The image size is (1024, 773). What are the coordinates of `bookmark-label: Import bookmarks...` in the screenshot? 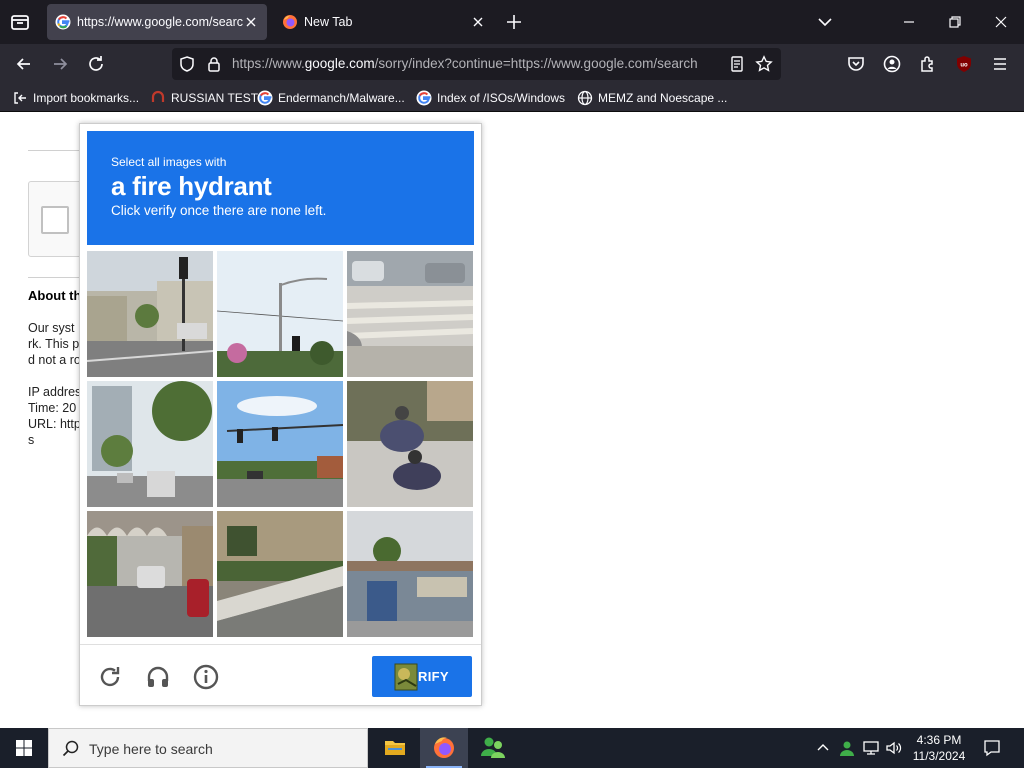 It's located at (86, 98).